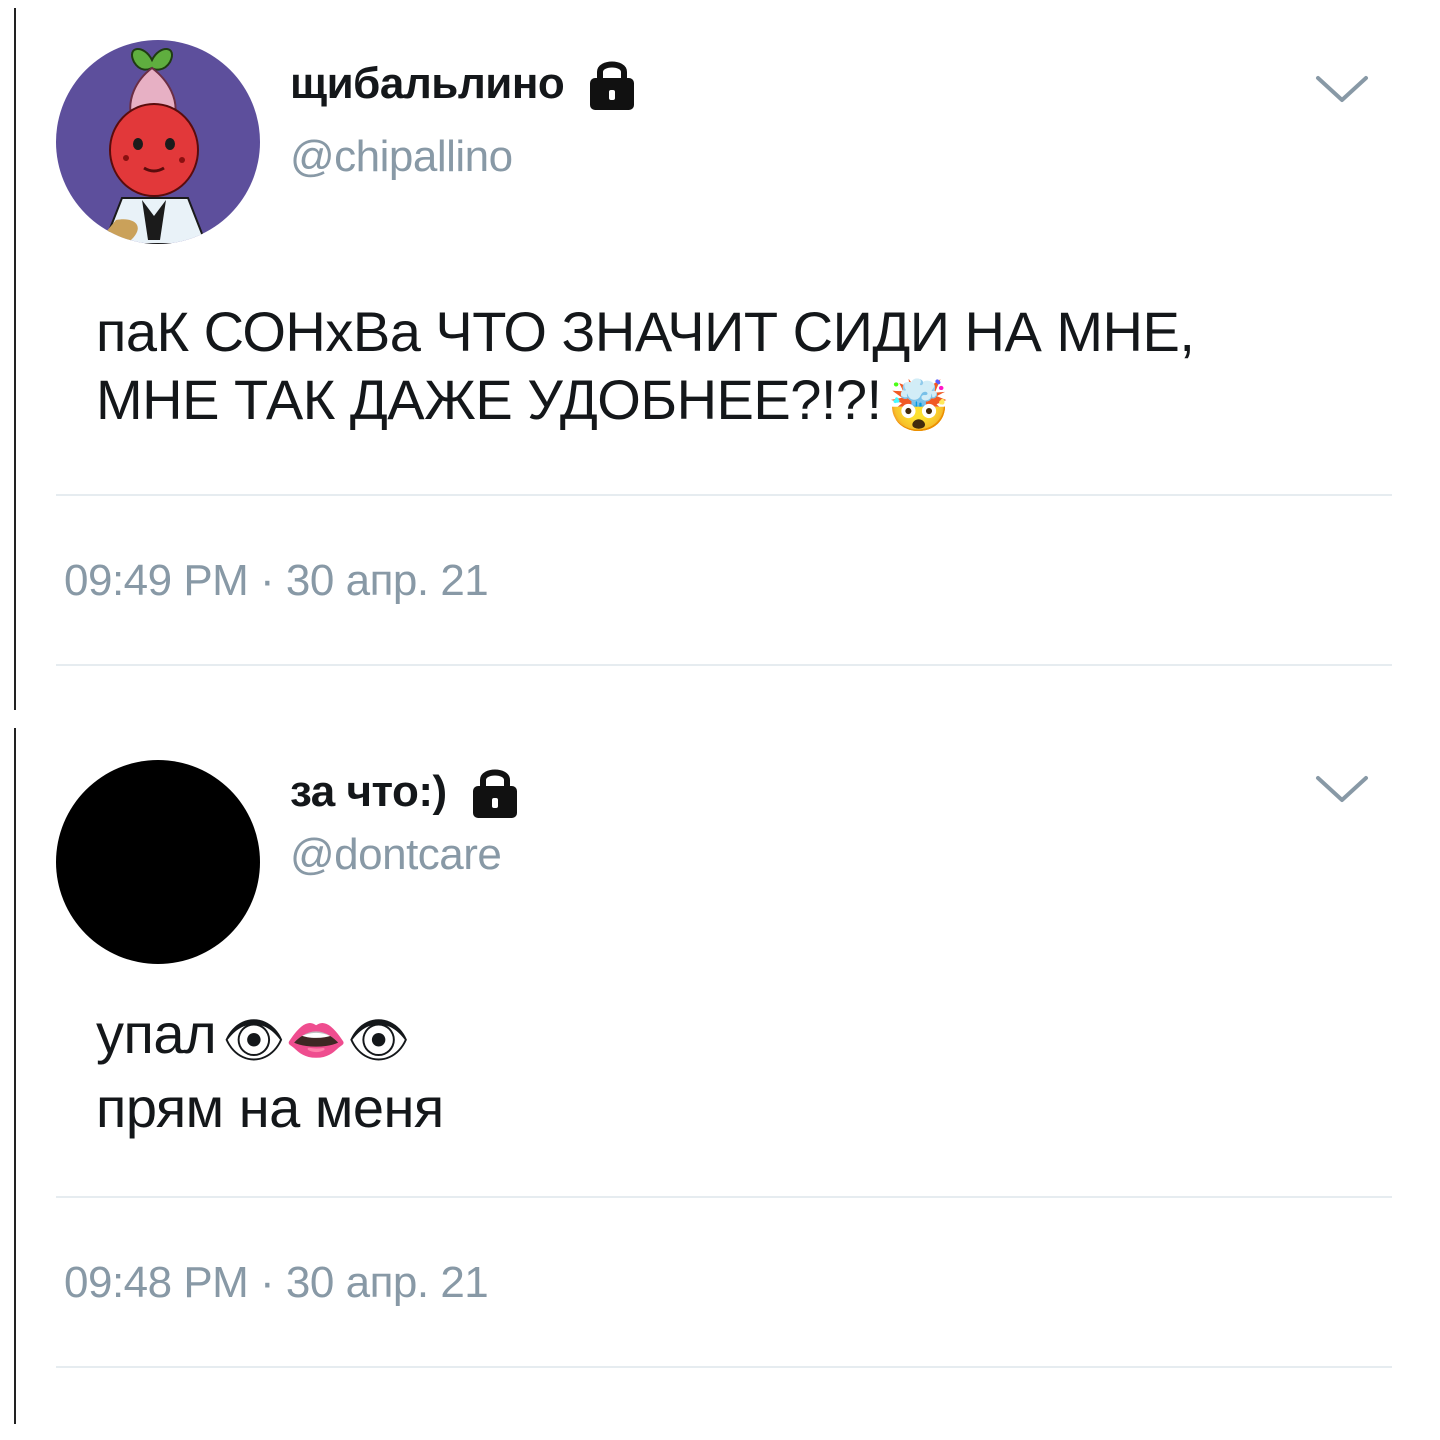 The height and width of the screenshot is (1440, 1440). I want to click on cartoon-character-avatar, so click(158, 142).